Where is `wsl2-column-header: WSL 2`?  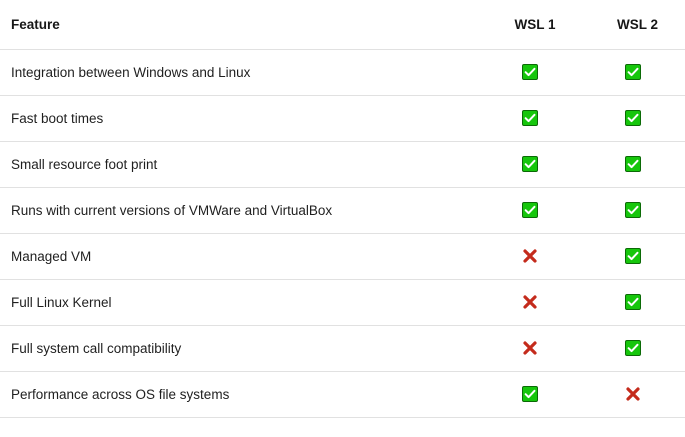
wsl2-column-header: WSL 2 is located at coordinates (632, 25).